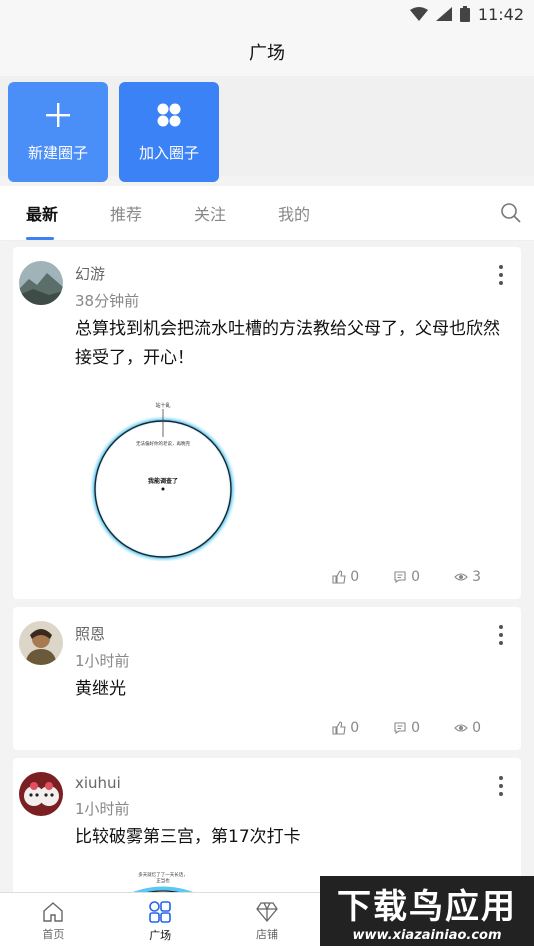  Describe the element at coordinates (168, 152) in the screenshot. I see `join-circle-label: 加入圈子` at that location.